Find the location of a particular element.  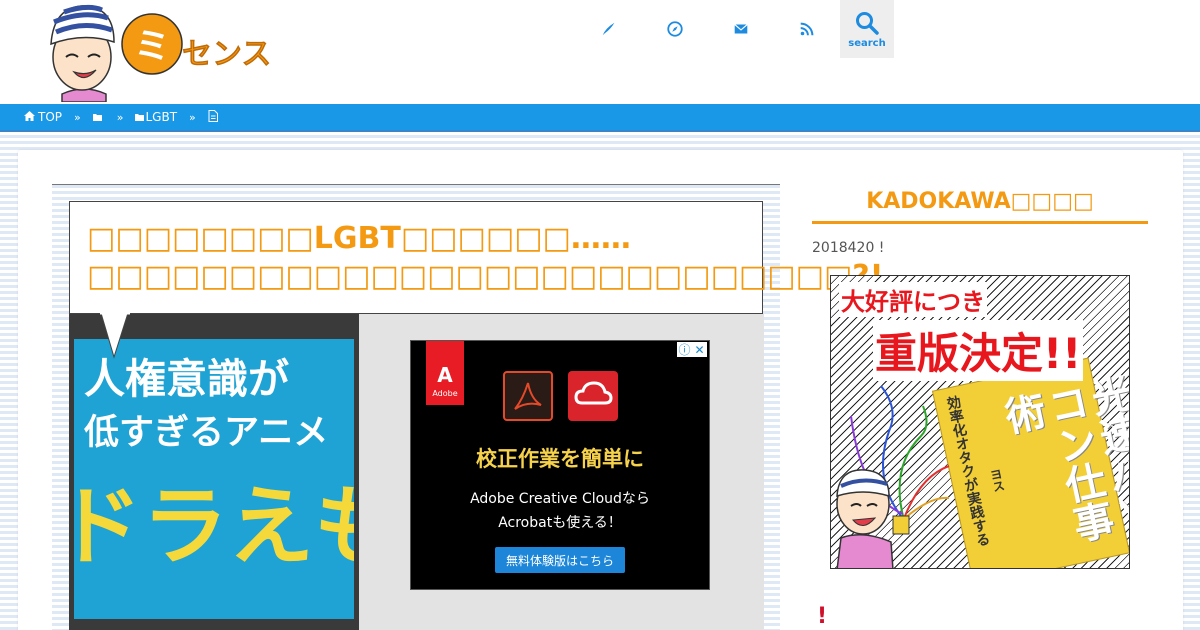

home-icon is located at coordinates (29, 117).